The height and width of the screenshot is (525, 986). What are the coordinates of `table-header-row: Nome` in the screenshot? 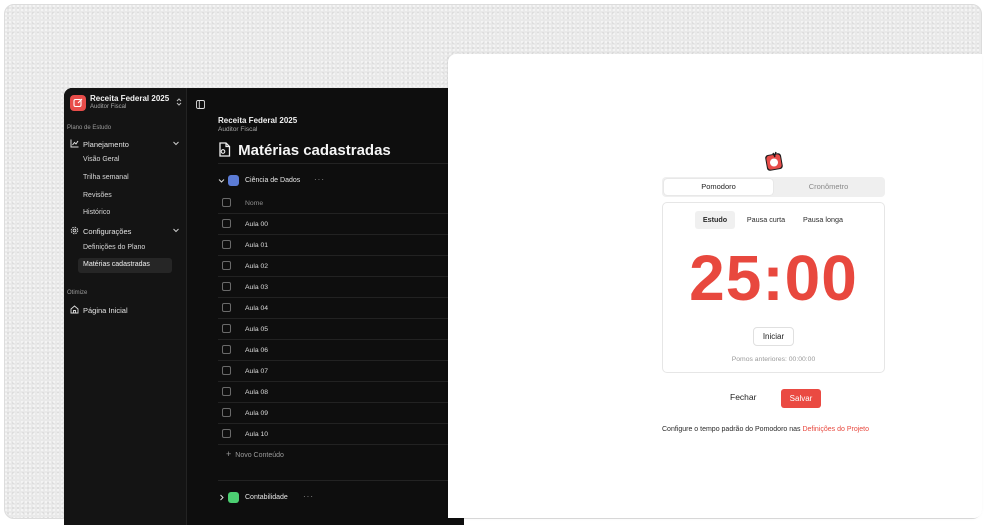 It's located at (341, 203).